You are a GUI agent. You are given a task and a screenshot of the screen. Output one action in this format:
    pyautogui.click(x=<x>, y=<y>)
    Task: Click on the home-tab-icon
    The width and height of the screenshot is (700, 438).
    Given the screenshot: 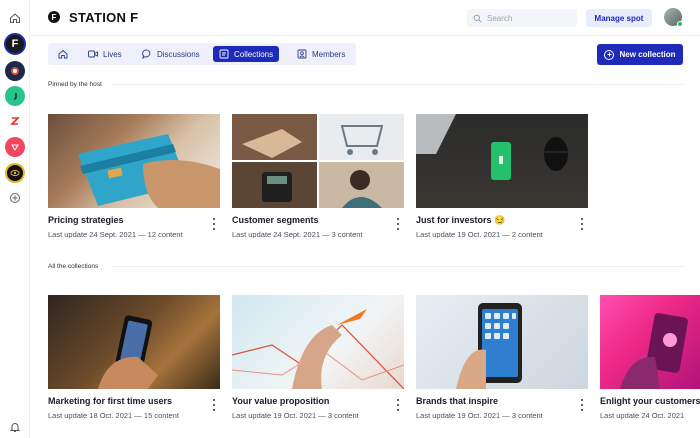 What is the action you would take?
    pyautogui.click(x=63, y=54)
    